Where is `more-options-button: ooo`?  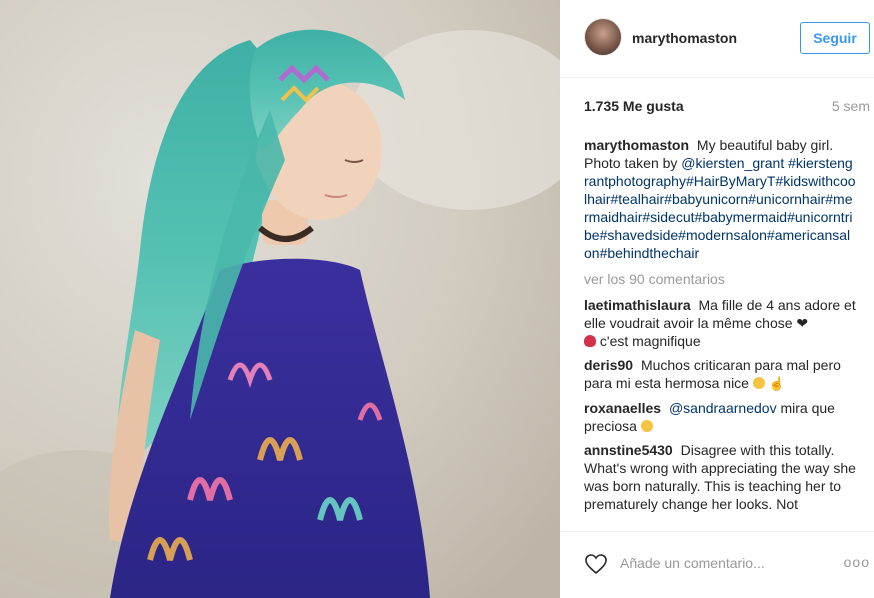
more-options-button: ooo is located at coordinates (857, 562).